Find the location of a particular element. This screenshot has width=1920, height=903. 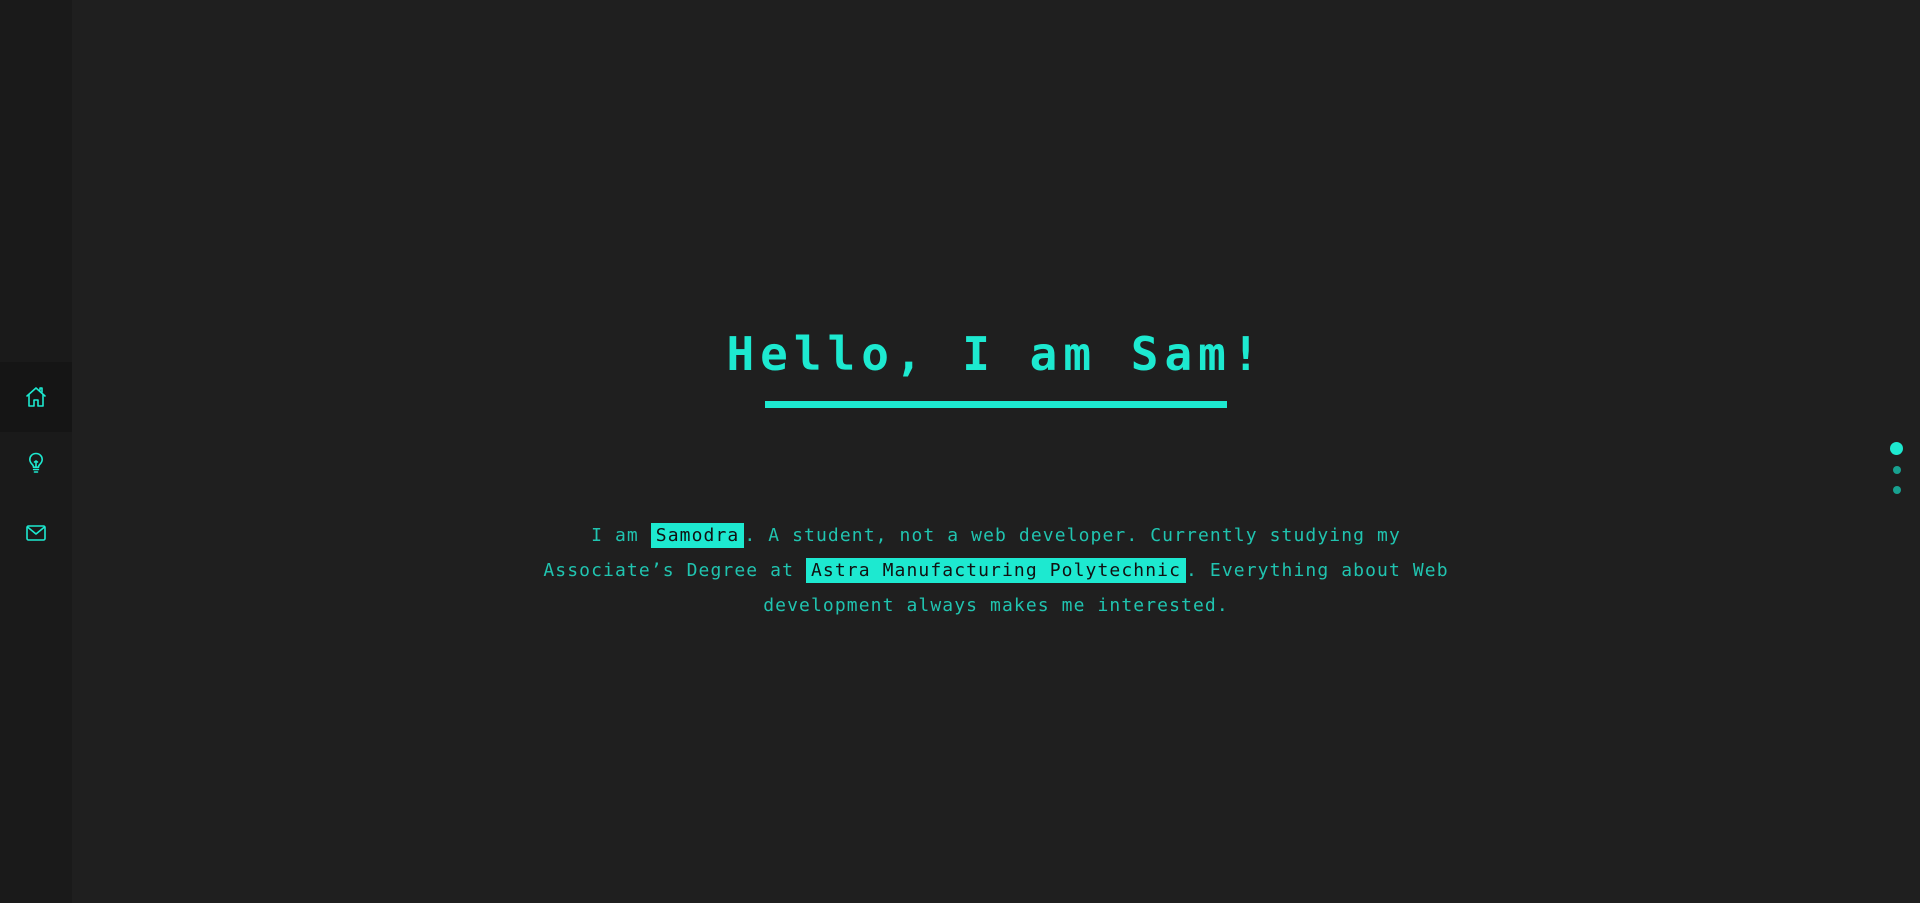

home-icon is located at coordinates (36, 397).